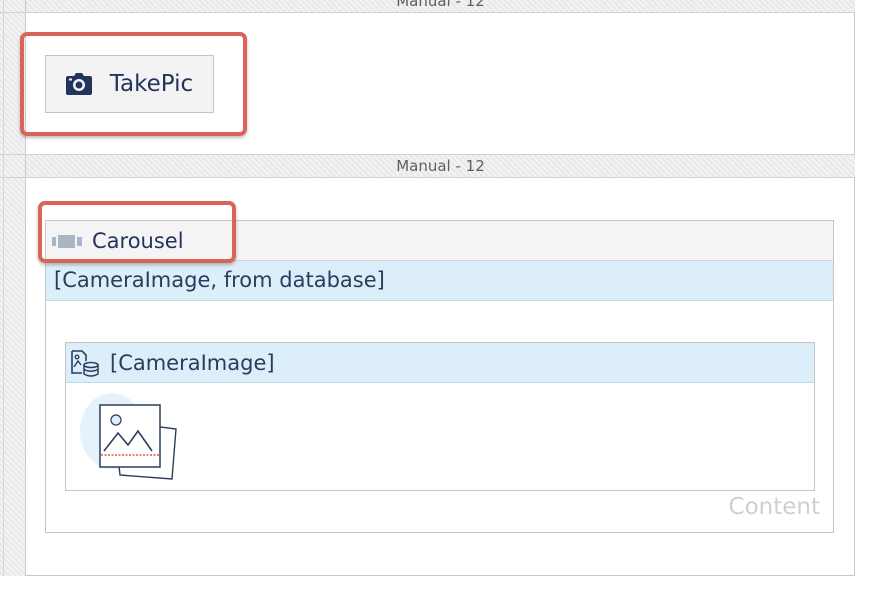 The width and height of the screenshot is (878, 600). I want to click on image-placeholder-icon, so click(128, 436).